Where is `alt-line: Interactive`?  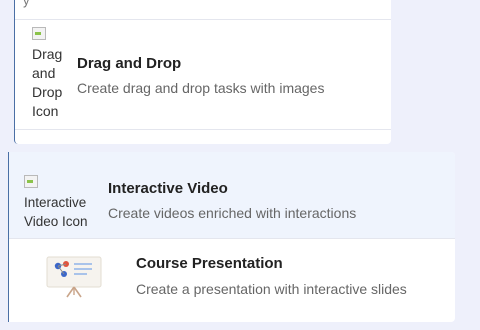 alt-line: Interactive is located at coordinates (55, 202).